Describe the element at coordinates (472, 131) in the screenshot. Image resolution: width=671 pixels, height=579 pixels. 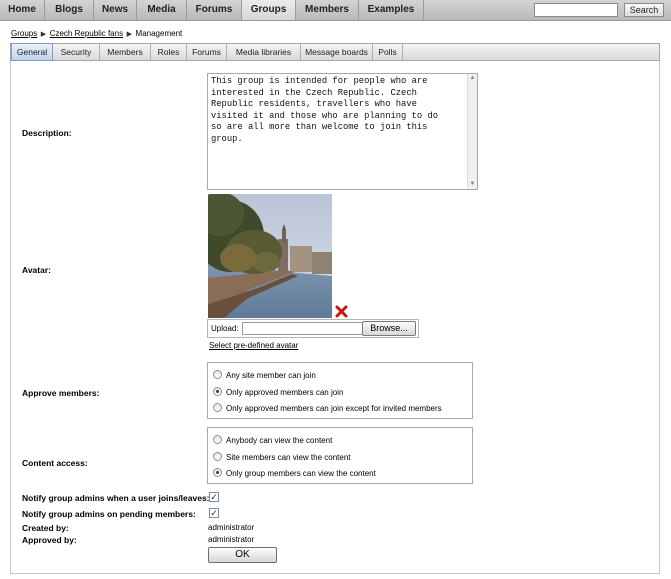
I see `description-scrollbar: ▲ ▼` at that location.